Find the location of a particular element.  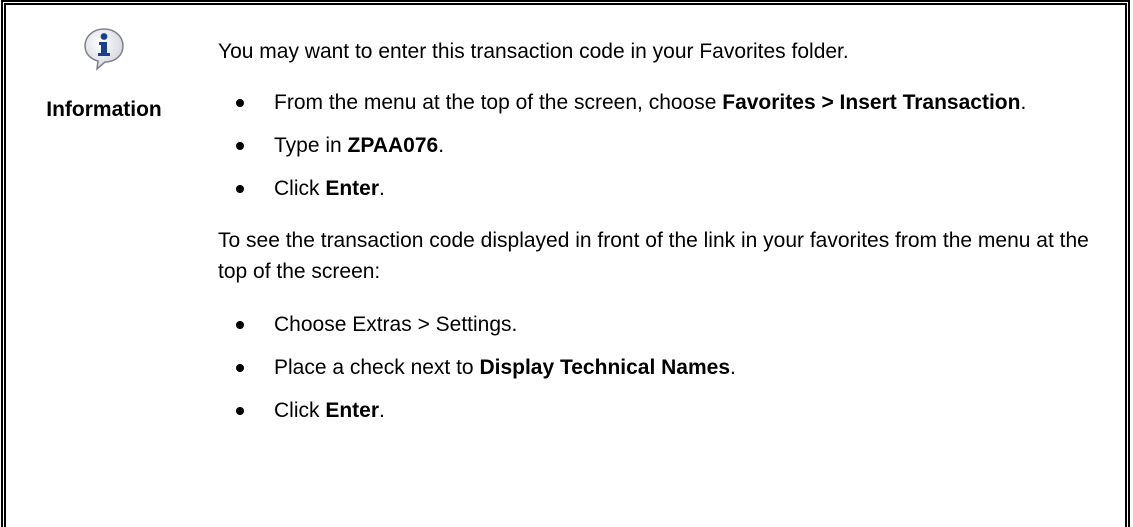

information-label: Information is located at coordinates (104, 109).